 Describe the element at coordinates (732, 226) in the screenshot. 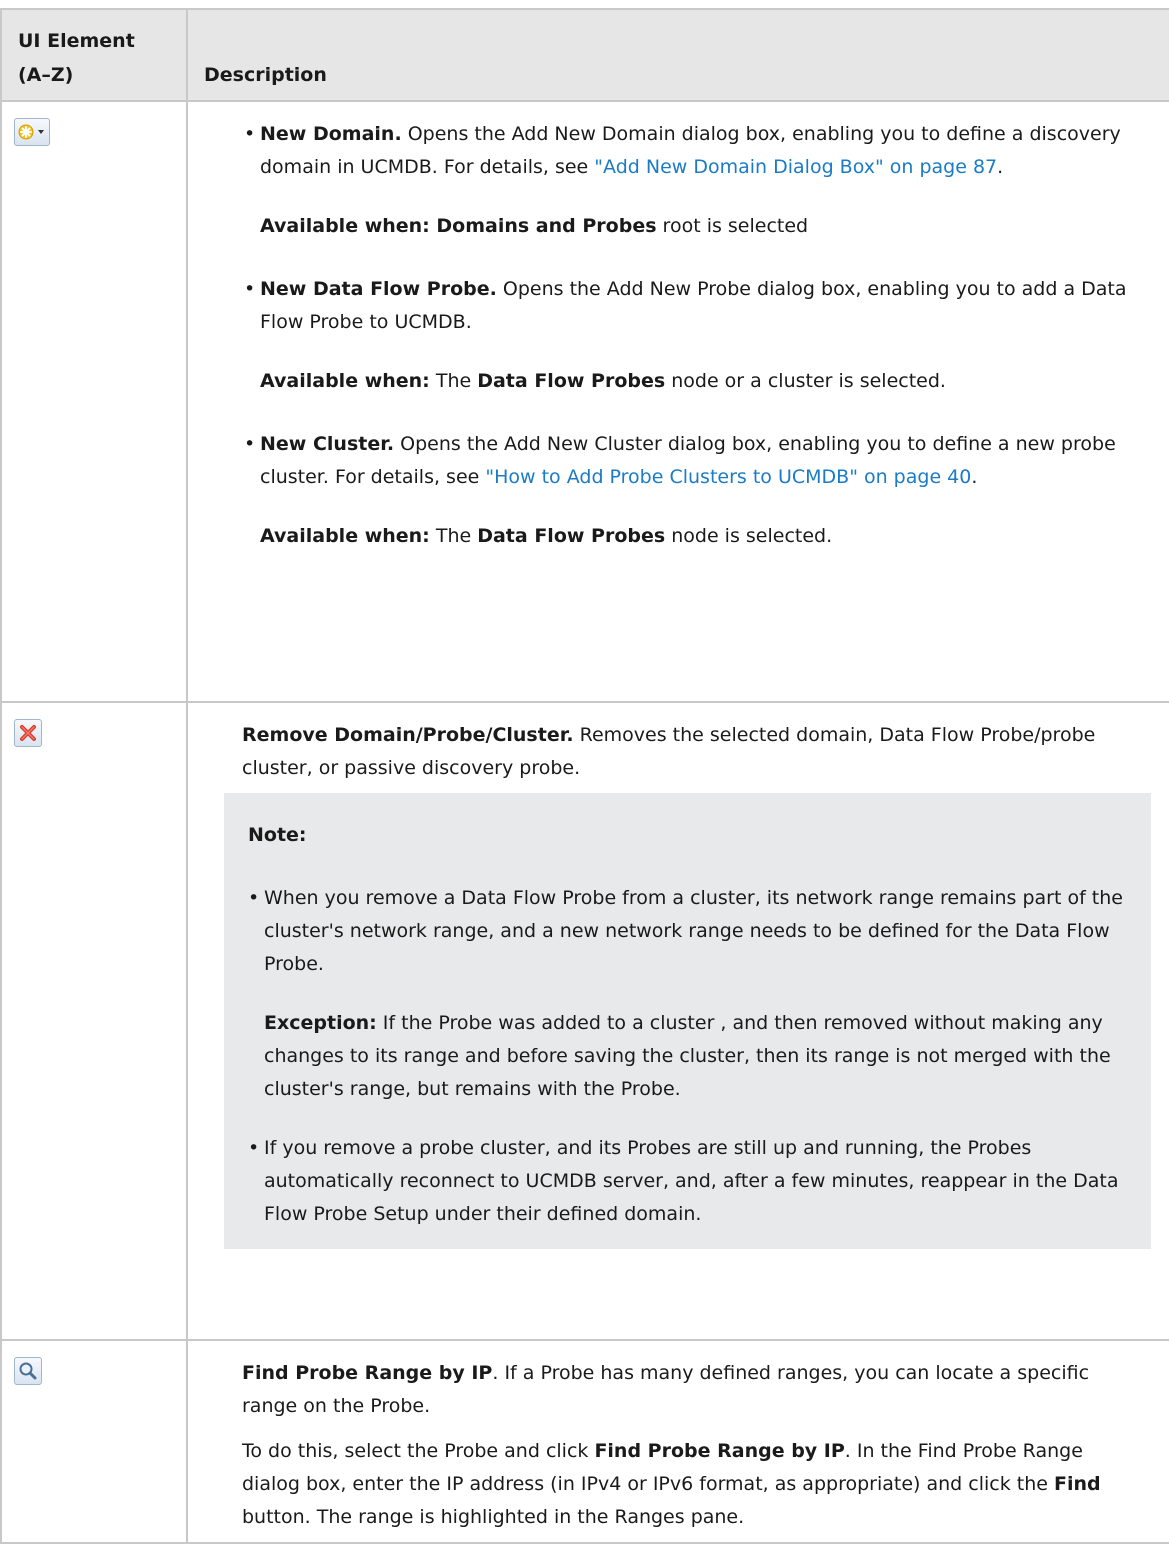

I see `availability-text: root is selected` at that location.